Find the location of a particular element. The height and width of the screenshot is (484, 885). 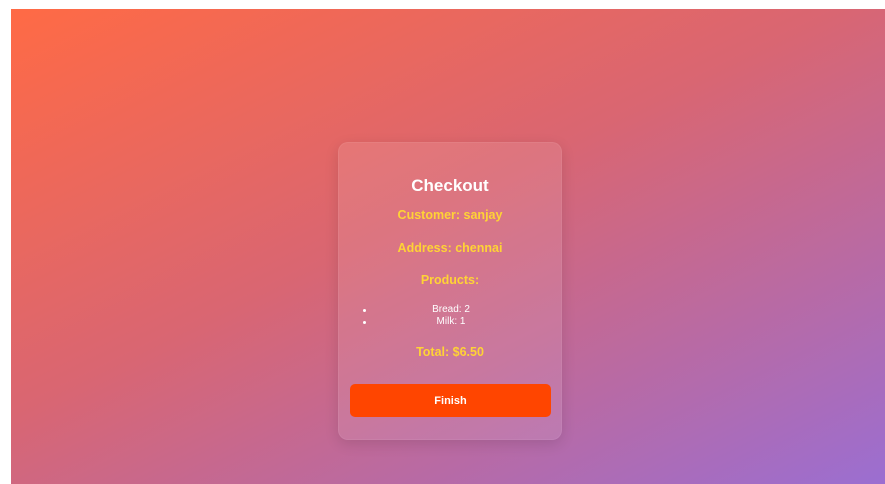

products-heading: Products: is located at coordinates (450, 280).